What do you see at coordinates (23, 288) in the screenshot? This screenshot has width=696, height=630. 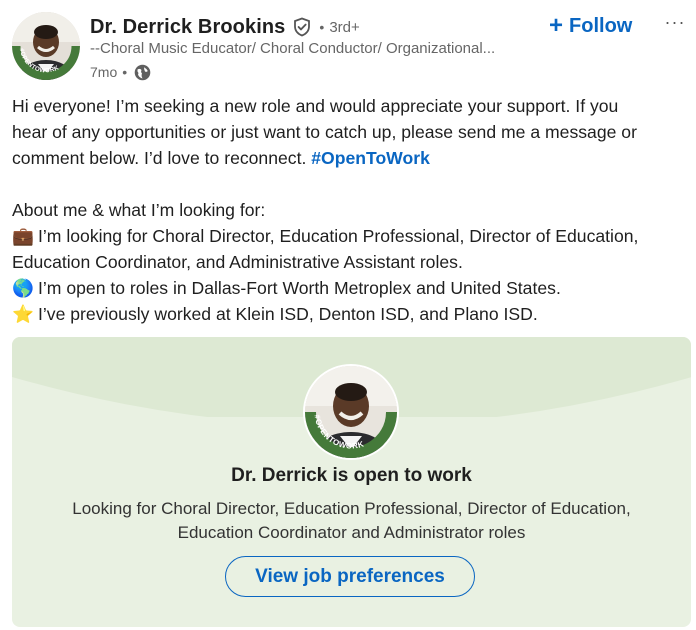 I see `globe-emoji-icon: 🌎` at bounding box center [23, 288].